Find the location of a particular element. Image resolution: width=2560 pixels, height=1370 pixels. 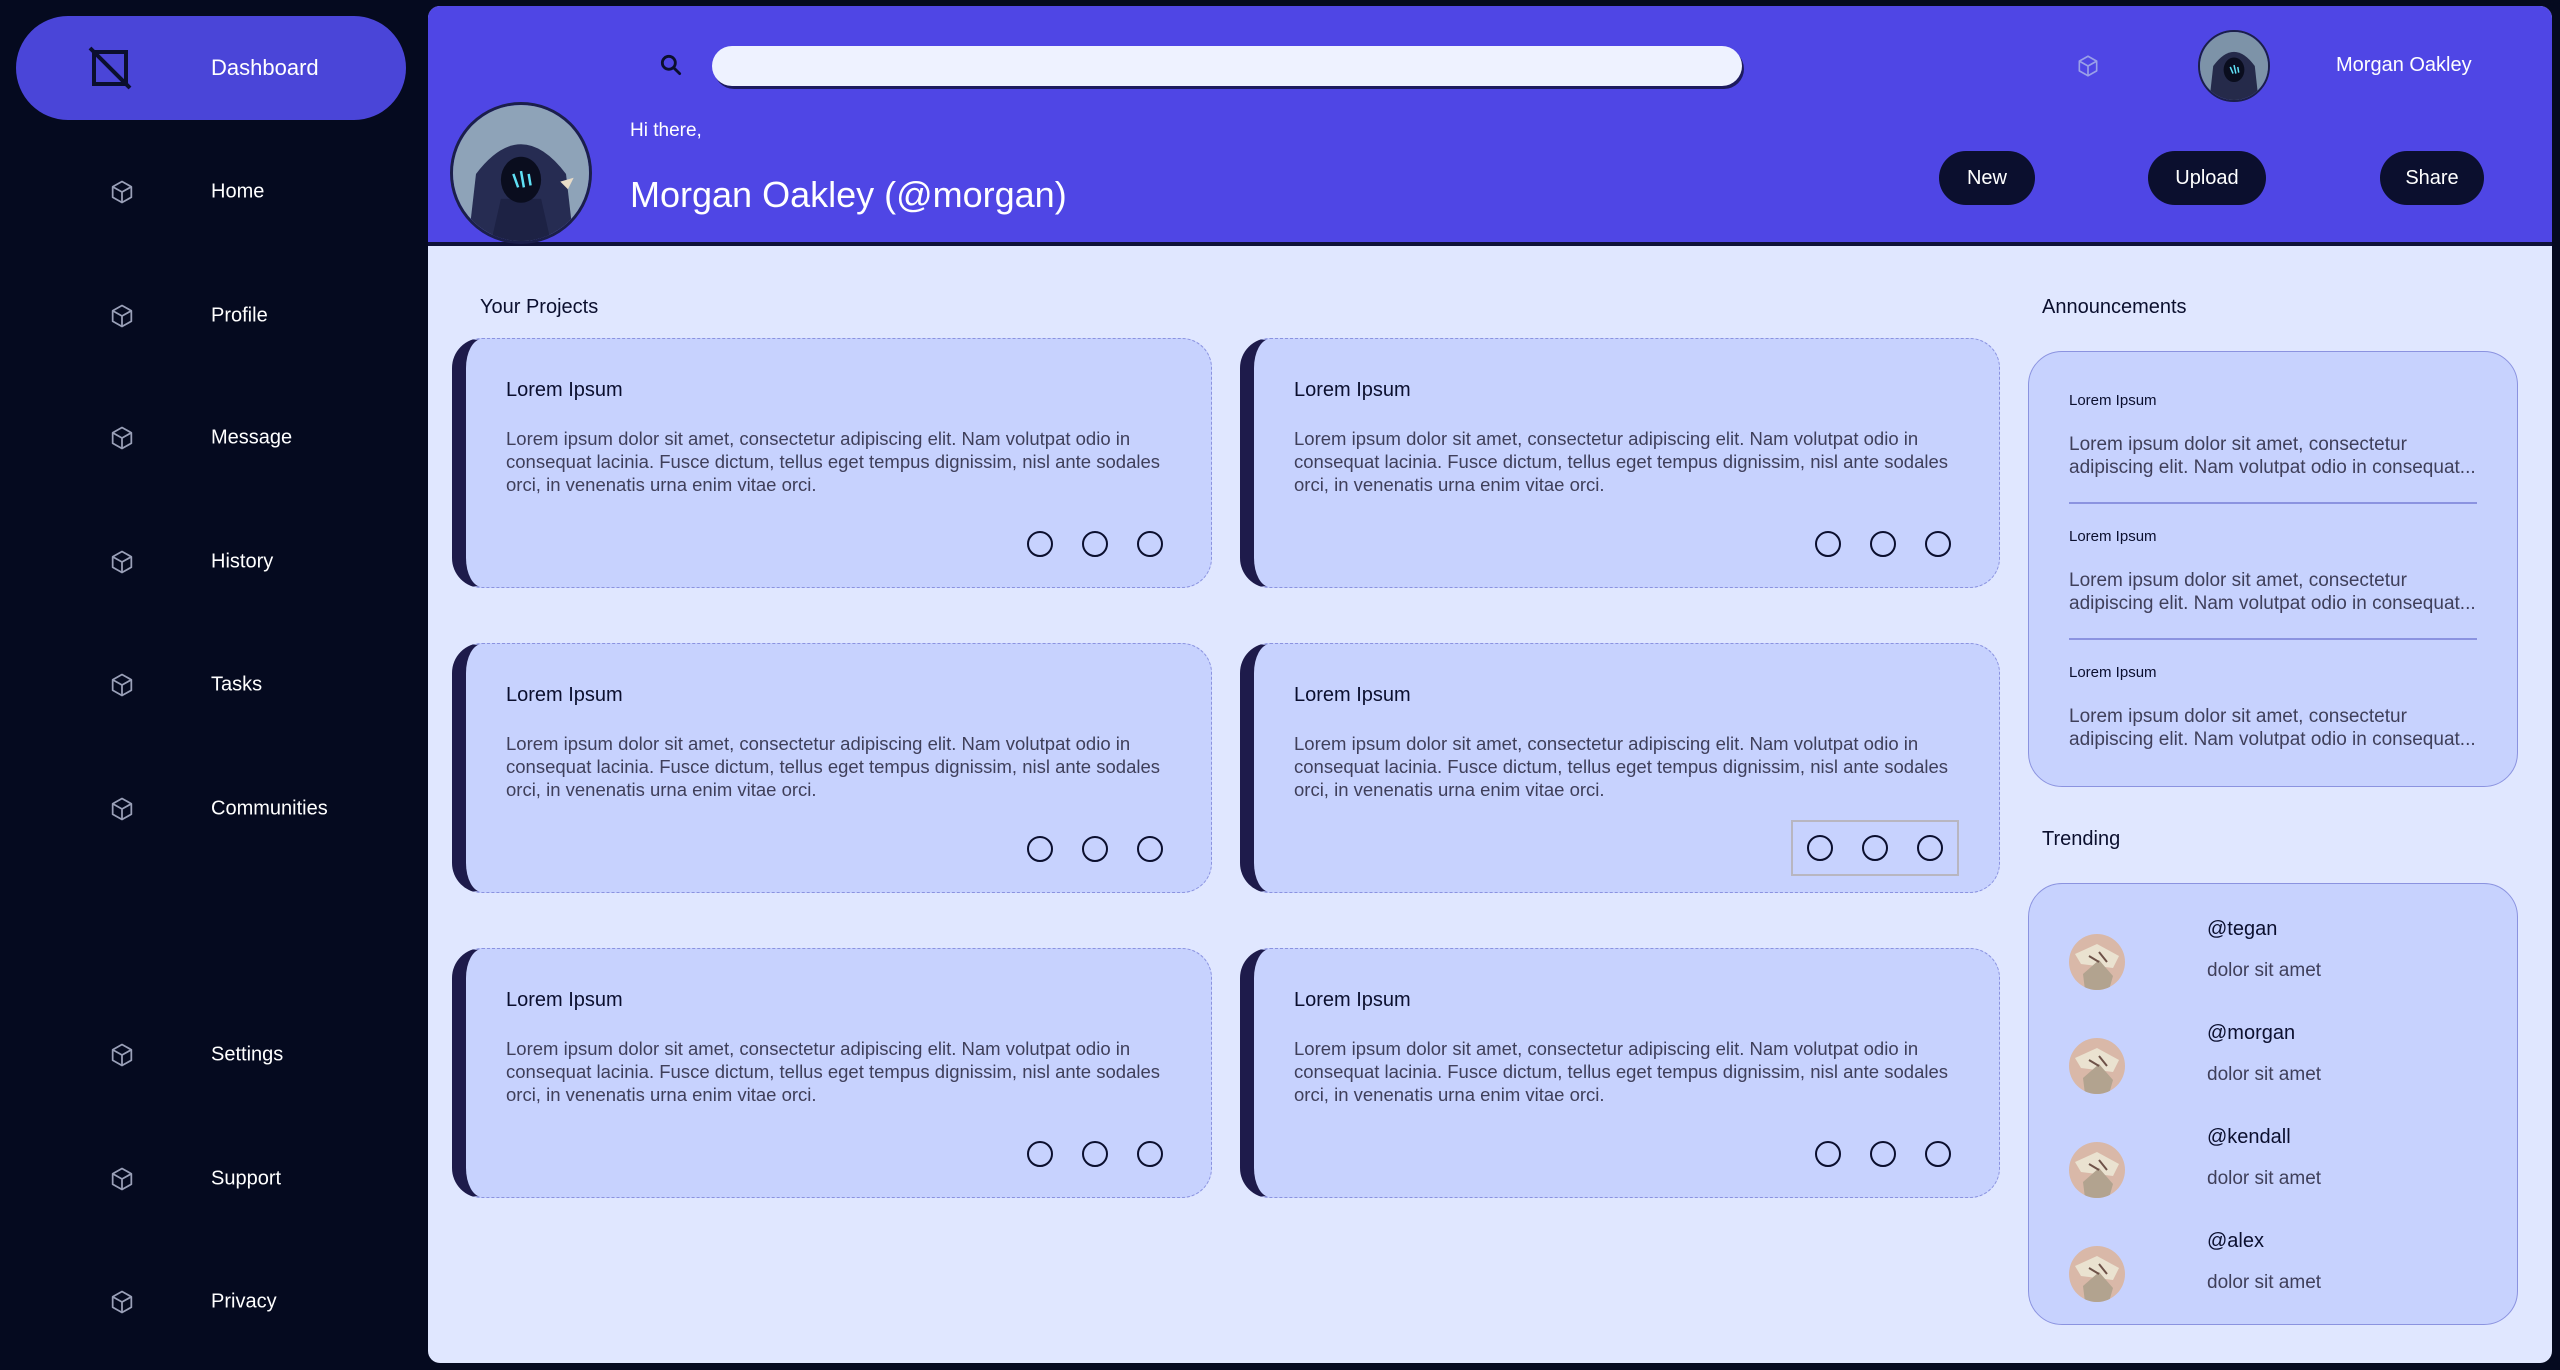

dashboard-logo-icon is located at coordinates (110, 68).